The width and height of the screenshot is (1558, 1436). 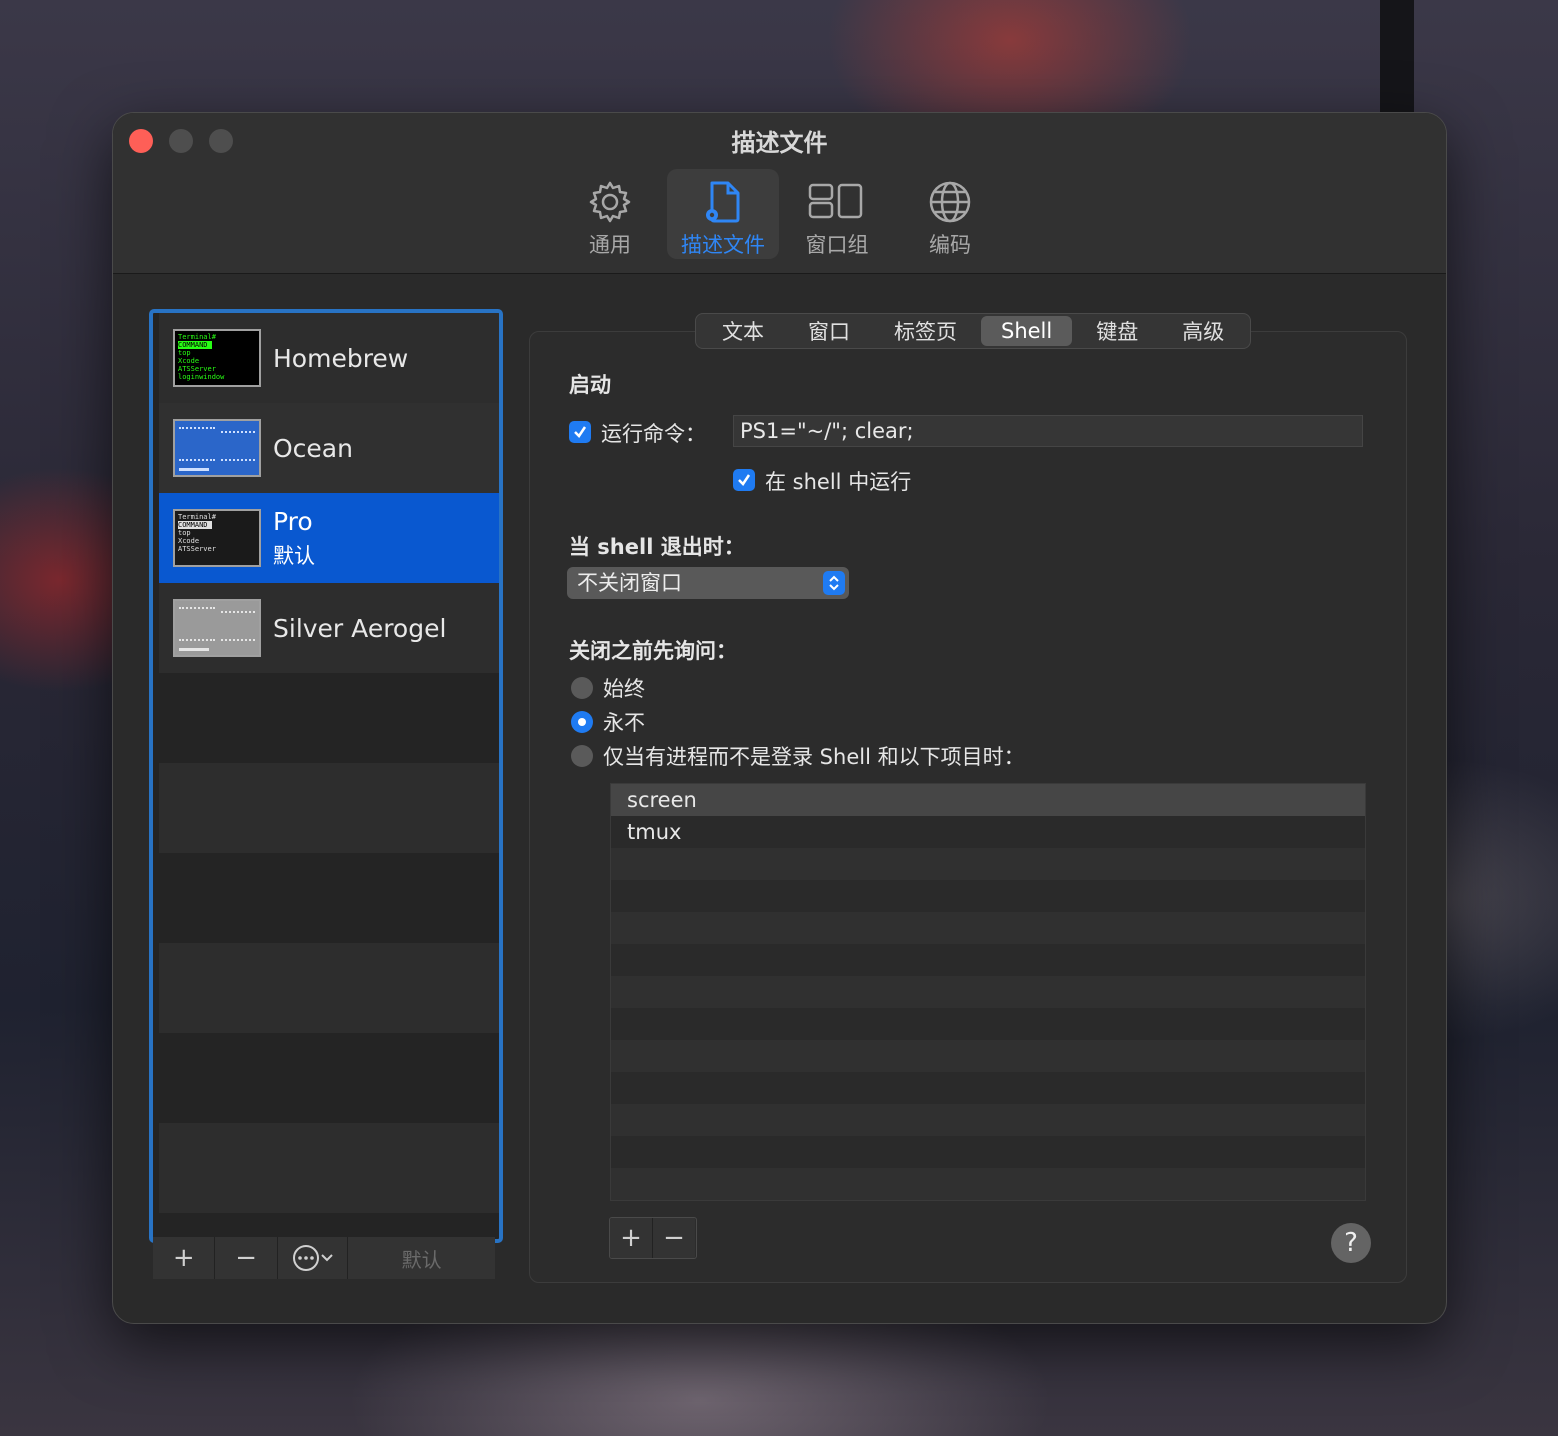 What do you see at coordinates (421, 1258) in the screenshot?
I see `set-default-button: 默认` at bounding box center [421, 1258].